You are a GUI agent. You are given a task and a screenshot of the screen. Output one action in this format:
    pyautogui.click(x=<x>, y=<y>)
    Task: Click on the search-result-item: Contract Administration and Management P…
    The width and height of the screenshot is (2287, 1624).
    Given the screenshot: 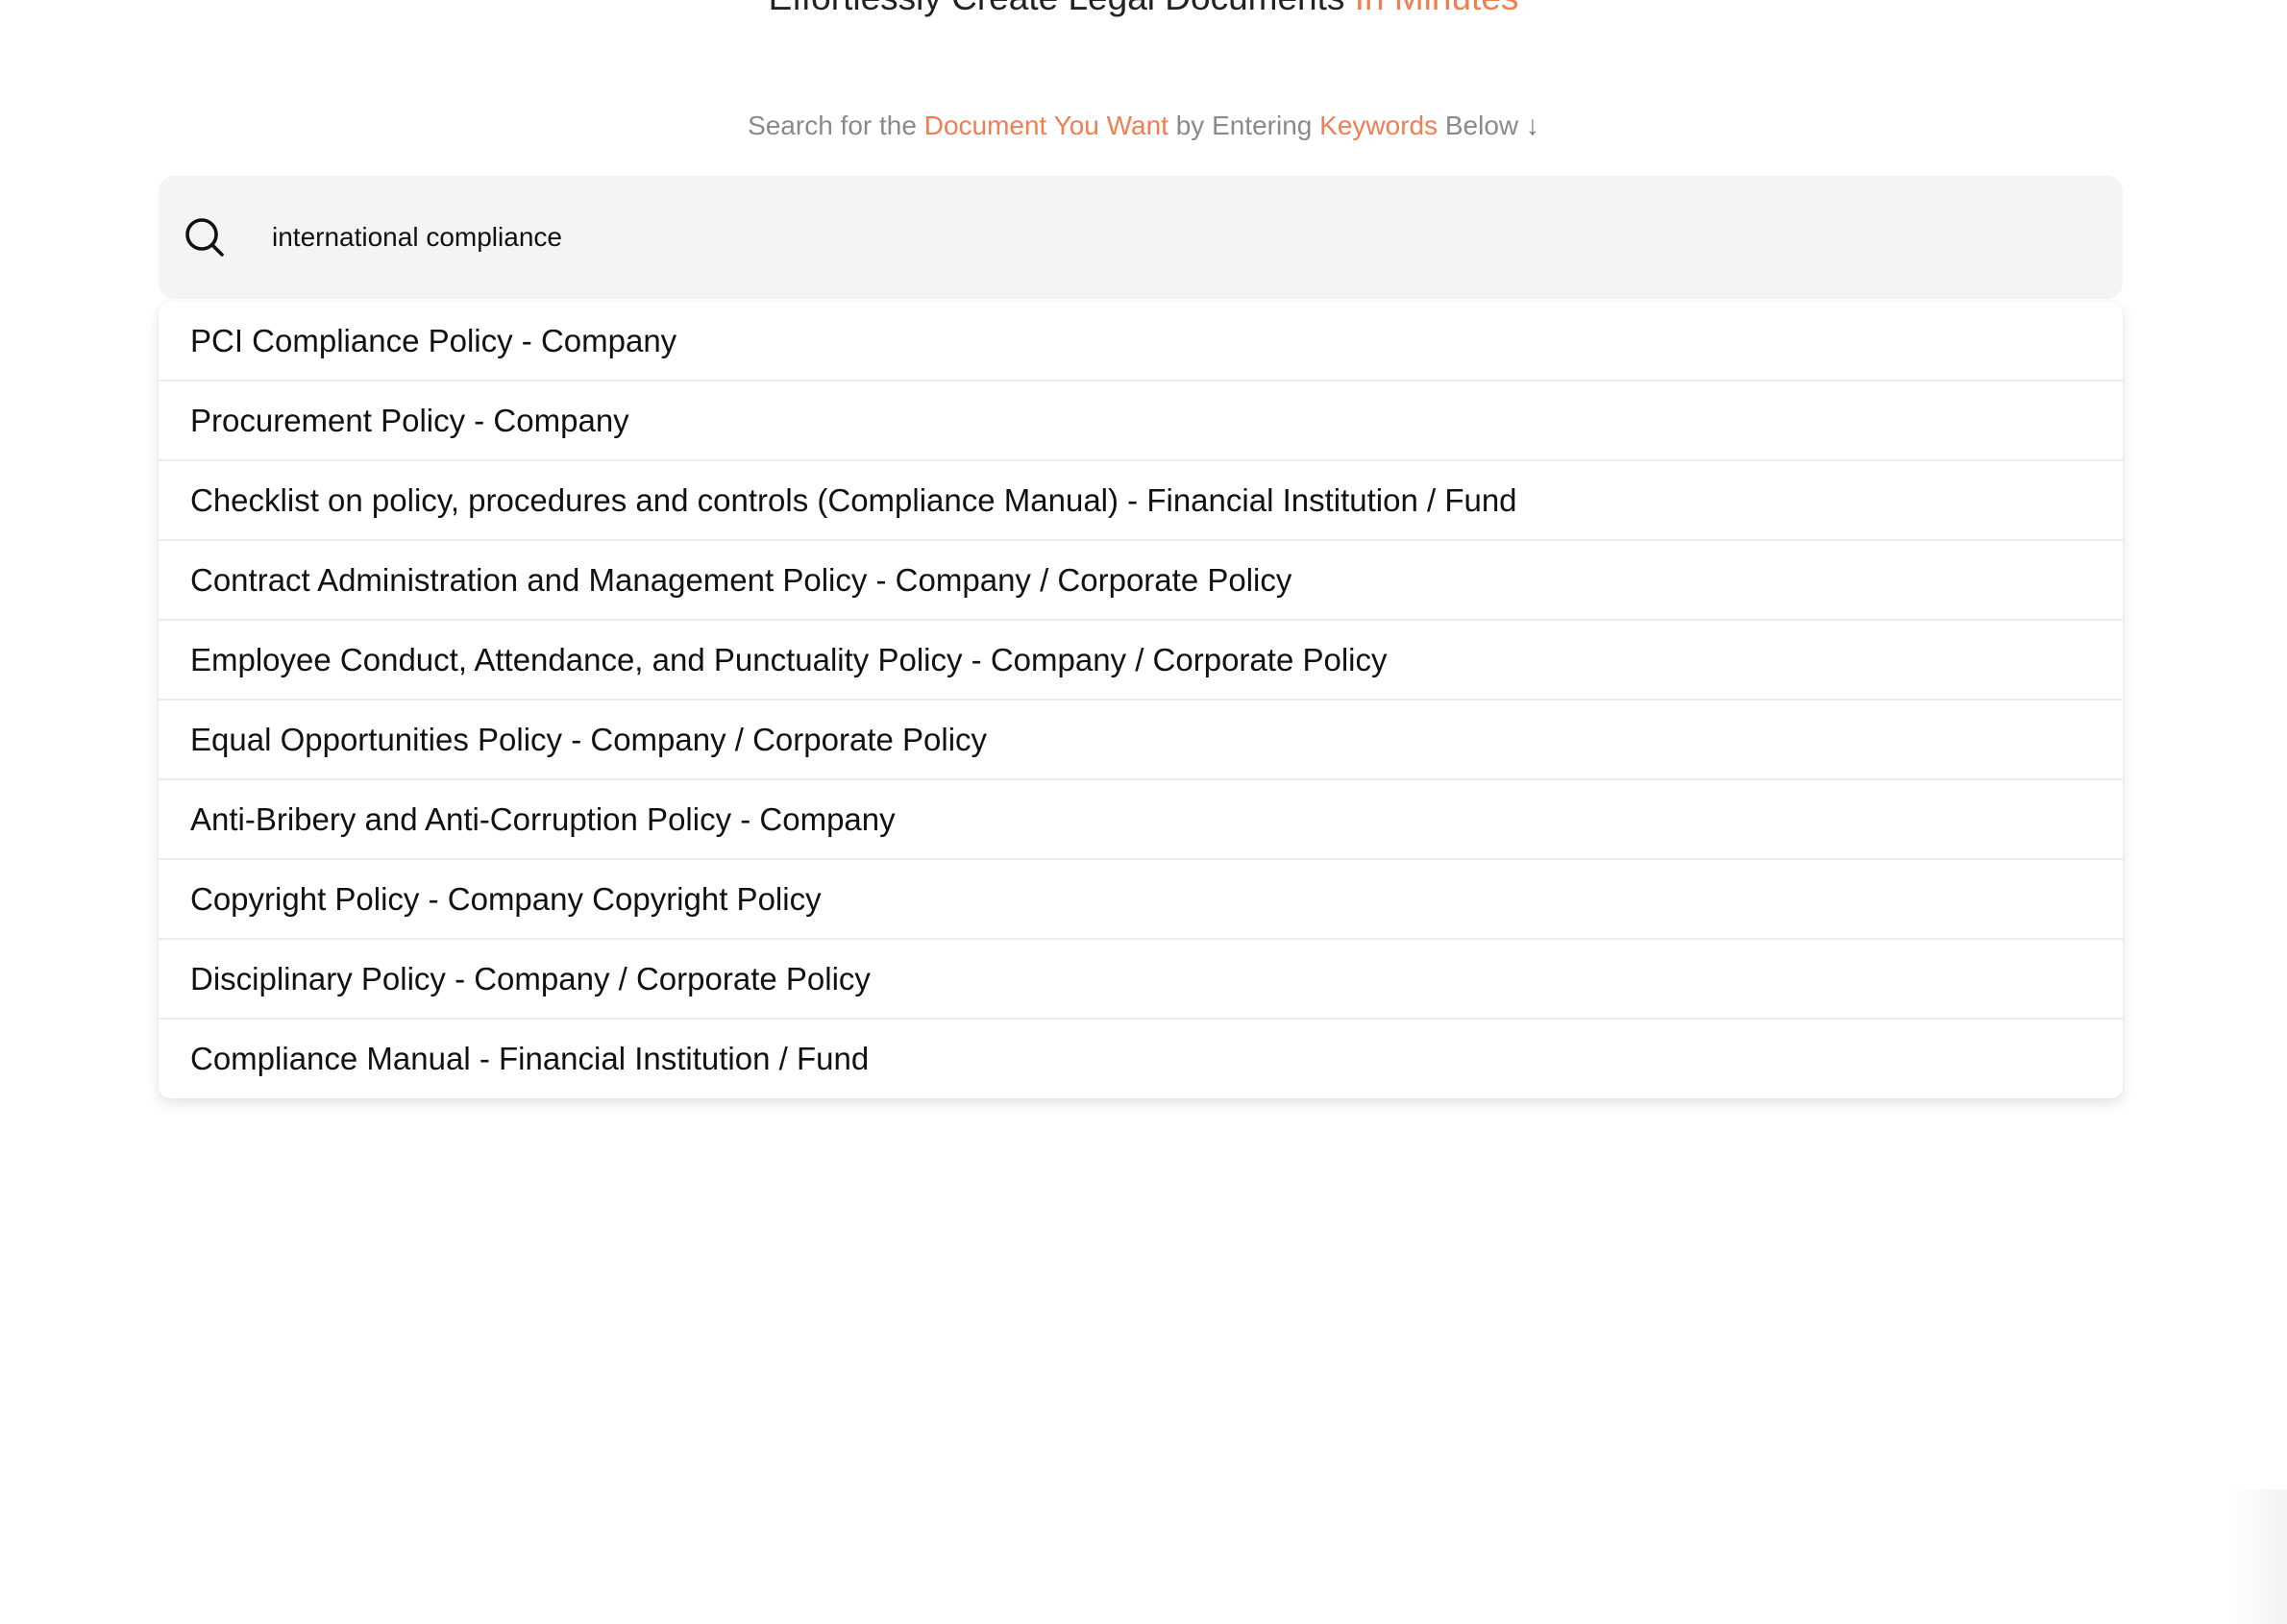 What is the action you would take?
    pyautogui.click(x=1141, y=581)
    